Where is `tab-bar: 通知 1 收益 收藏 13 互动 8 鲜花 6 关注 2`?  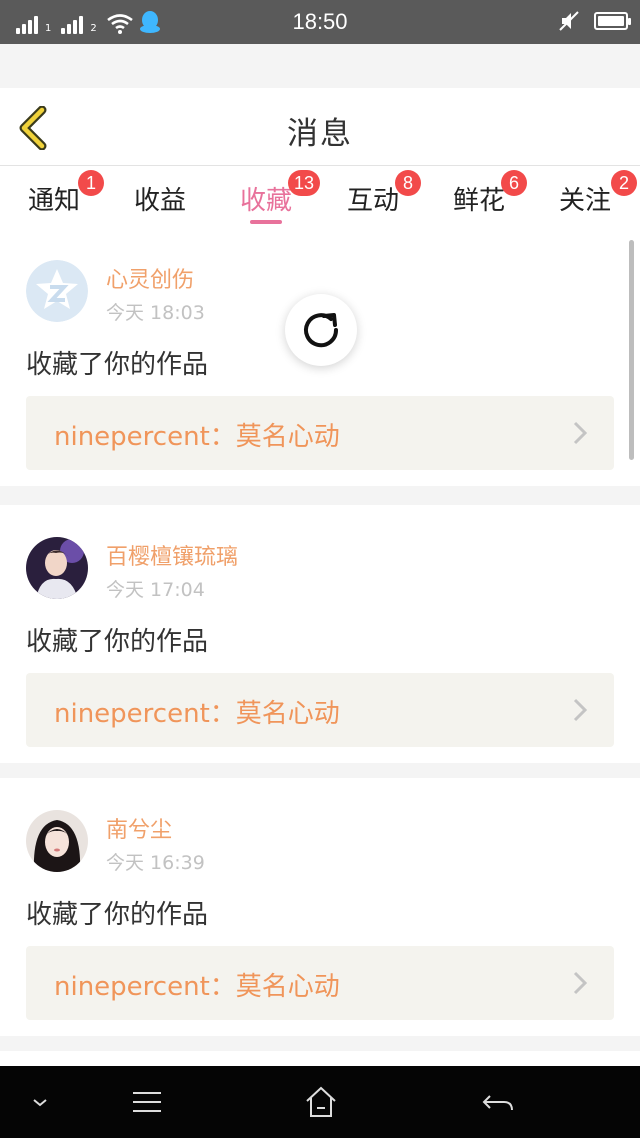 tab-bar: 通知 1 收益 收藏 13 互动 8 鲜花 6 关注 2 is located at coordinates (320, 197).